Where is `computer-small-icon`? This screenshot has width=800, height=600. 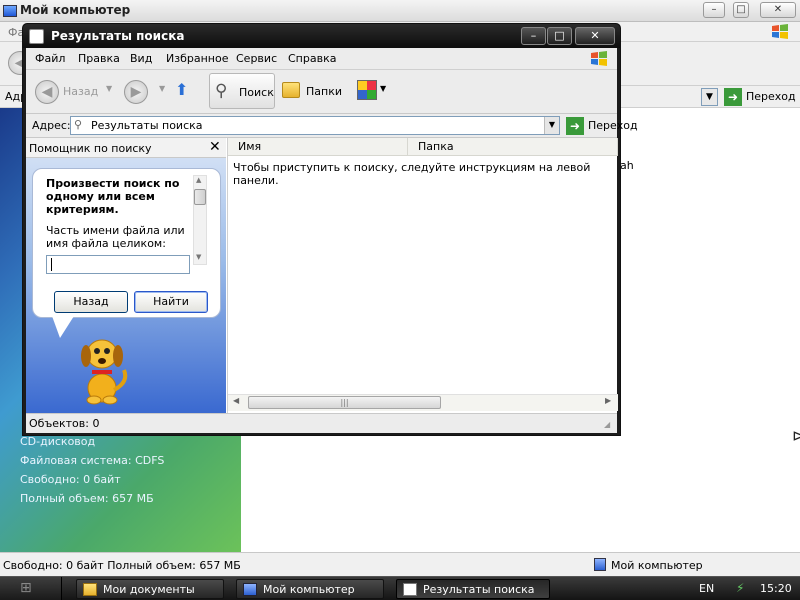 computer-small-icon is located at coordinates (600, 564).